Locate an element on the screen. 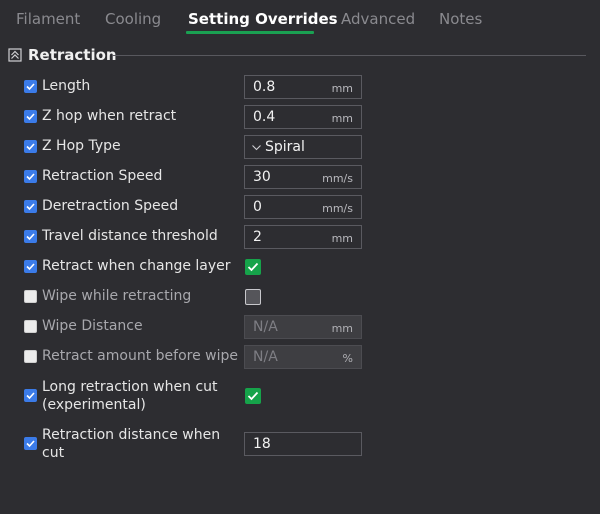 This screenshot has width=600, height=514. retraction-speed-unit: mm/s is located at coordinates (337, 178).